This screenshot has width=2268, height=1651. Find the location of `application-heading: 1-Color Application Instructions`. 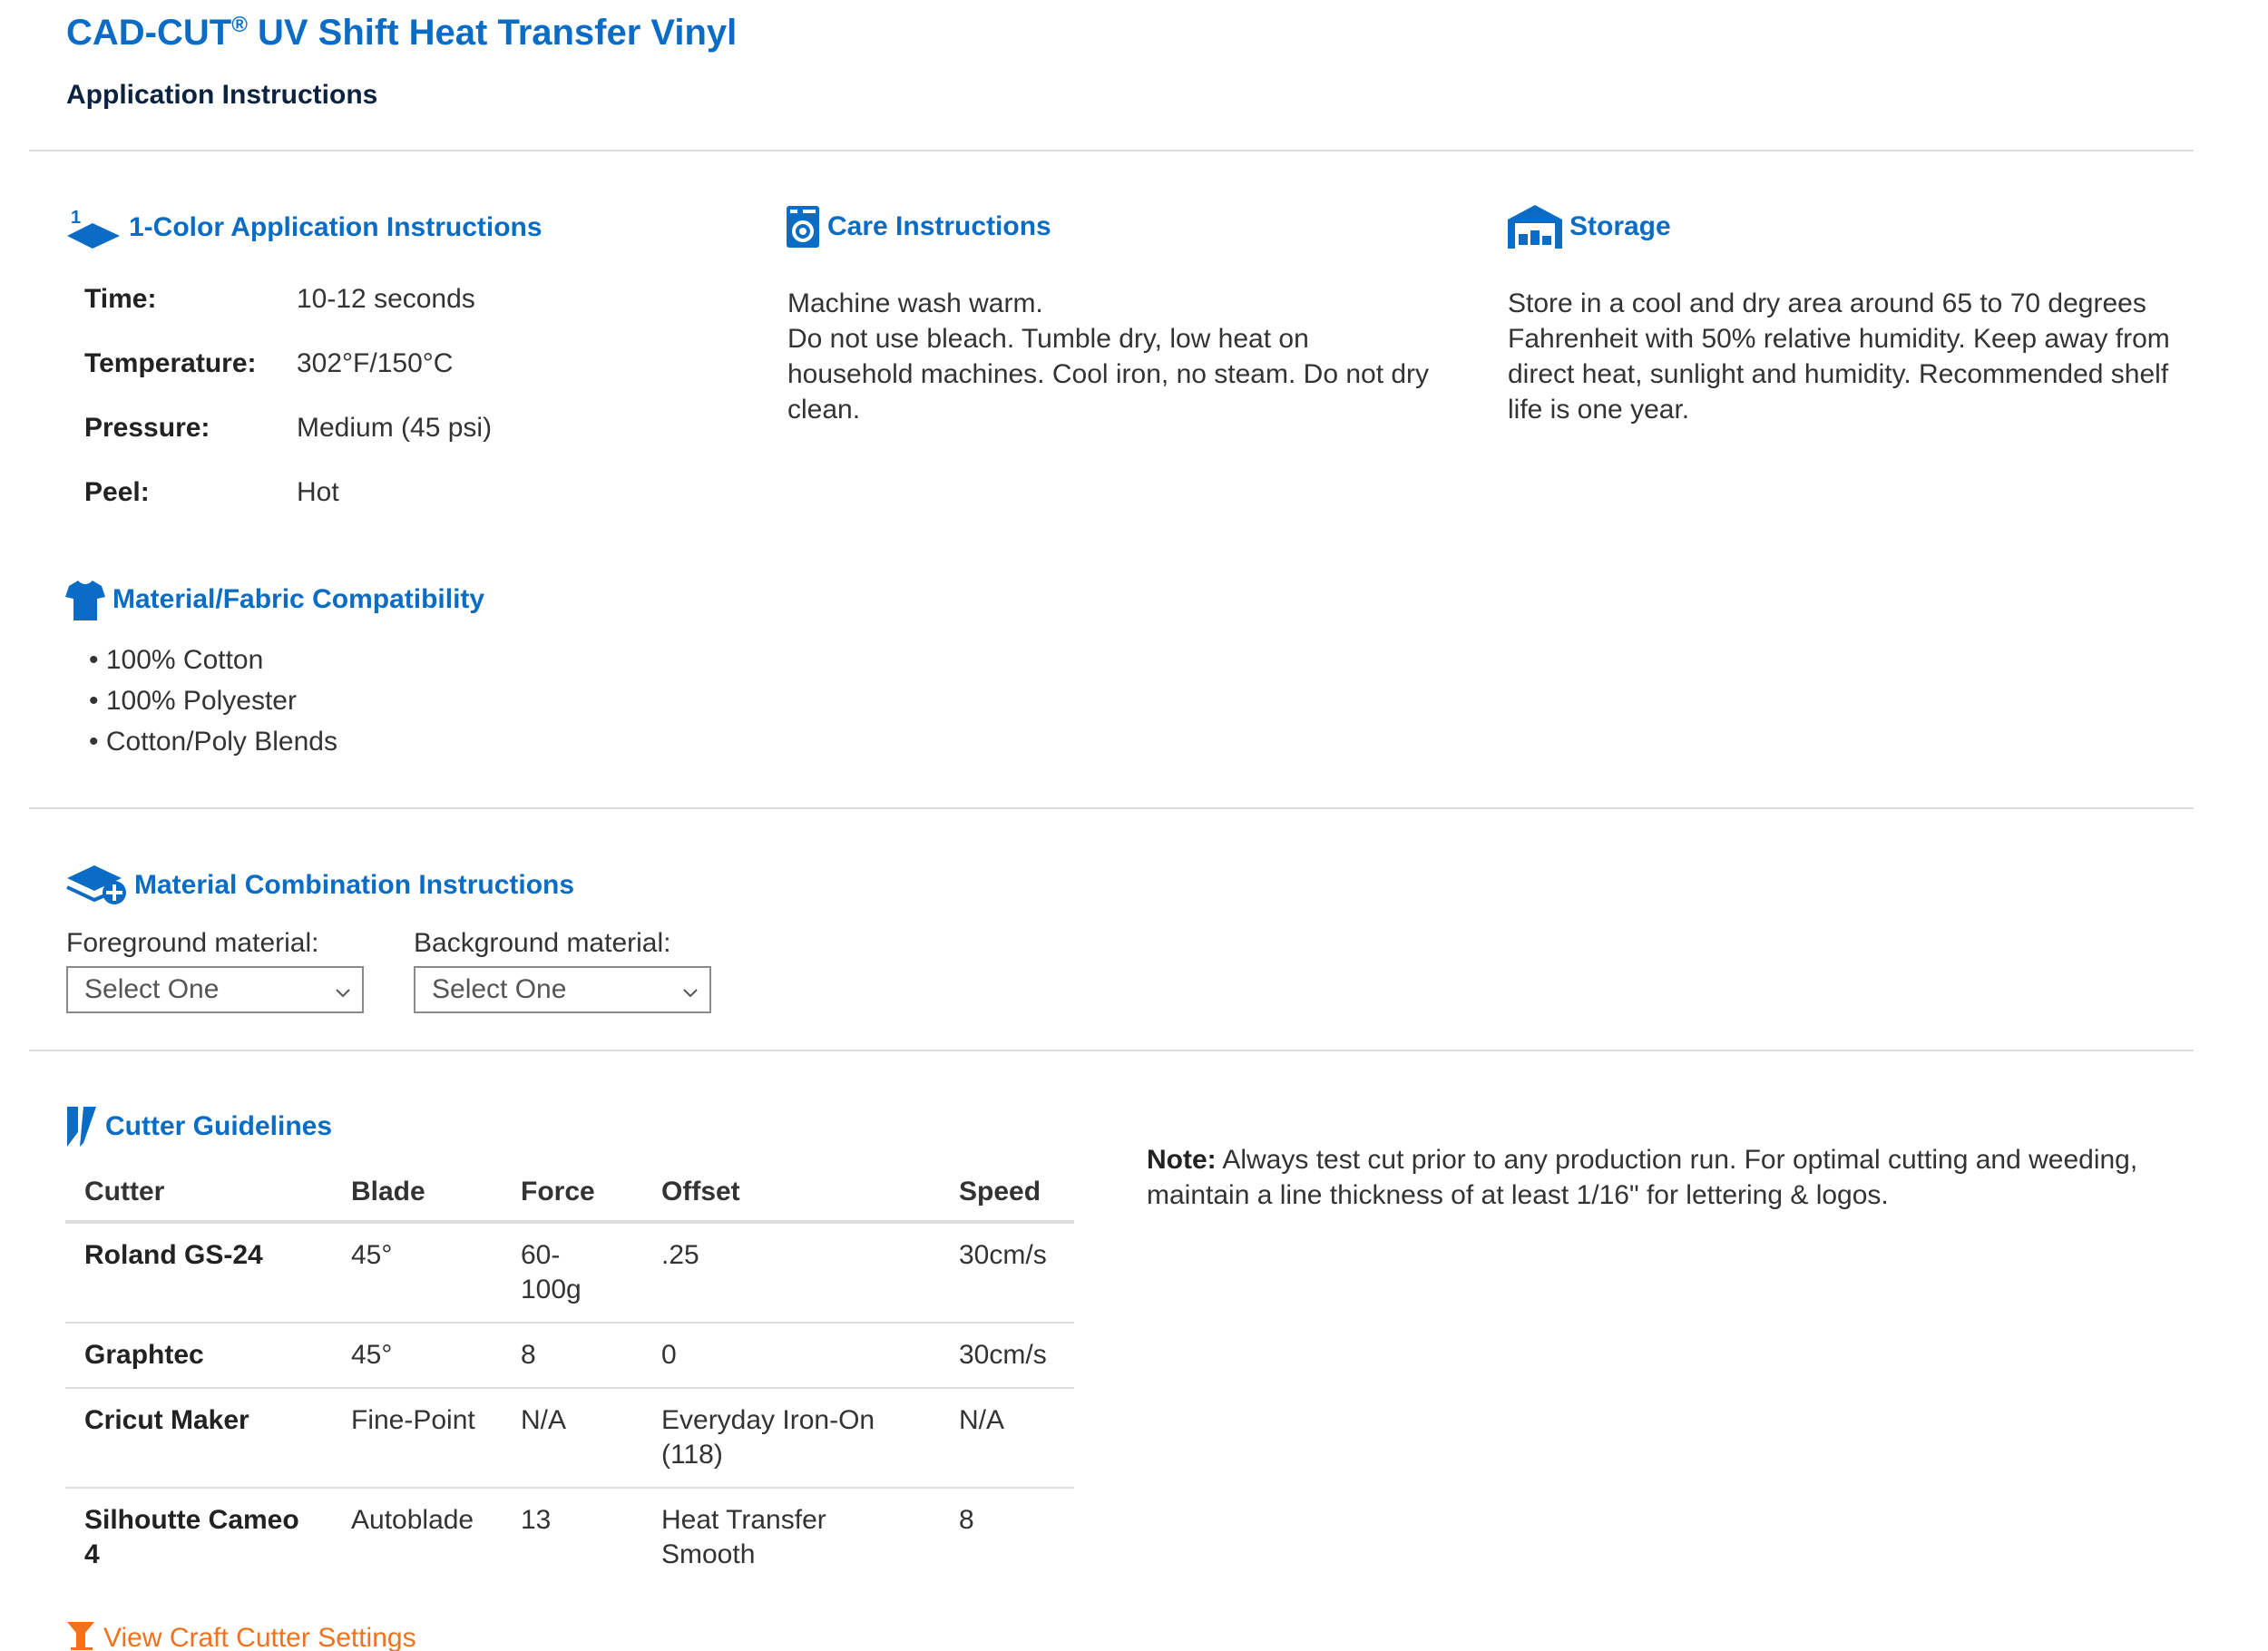

application-heading: 1-Color Application Instructions is located at coordinates (336, 227).